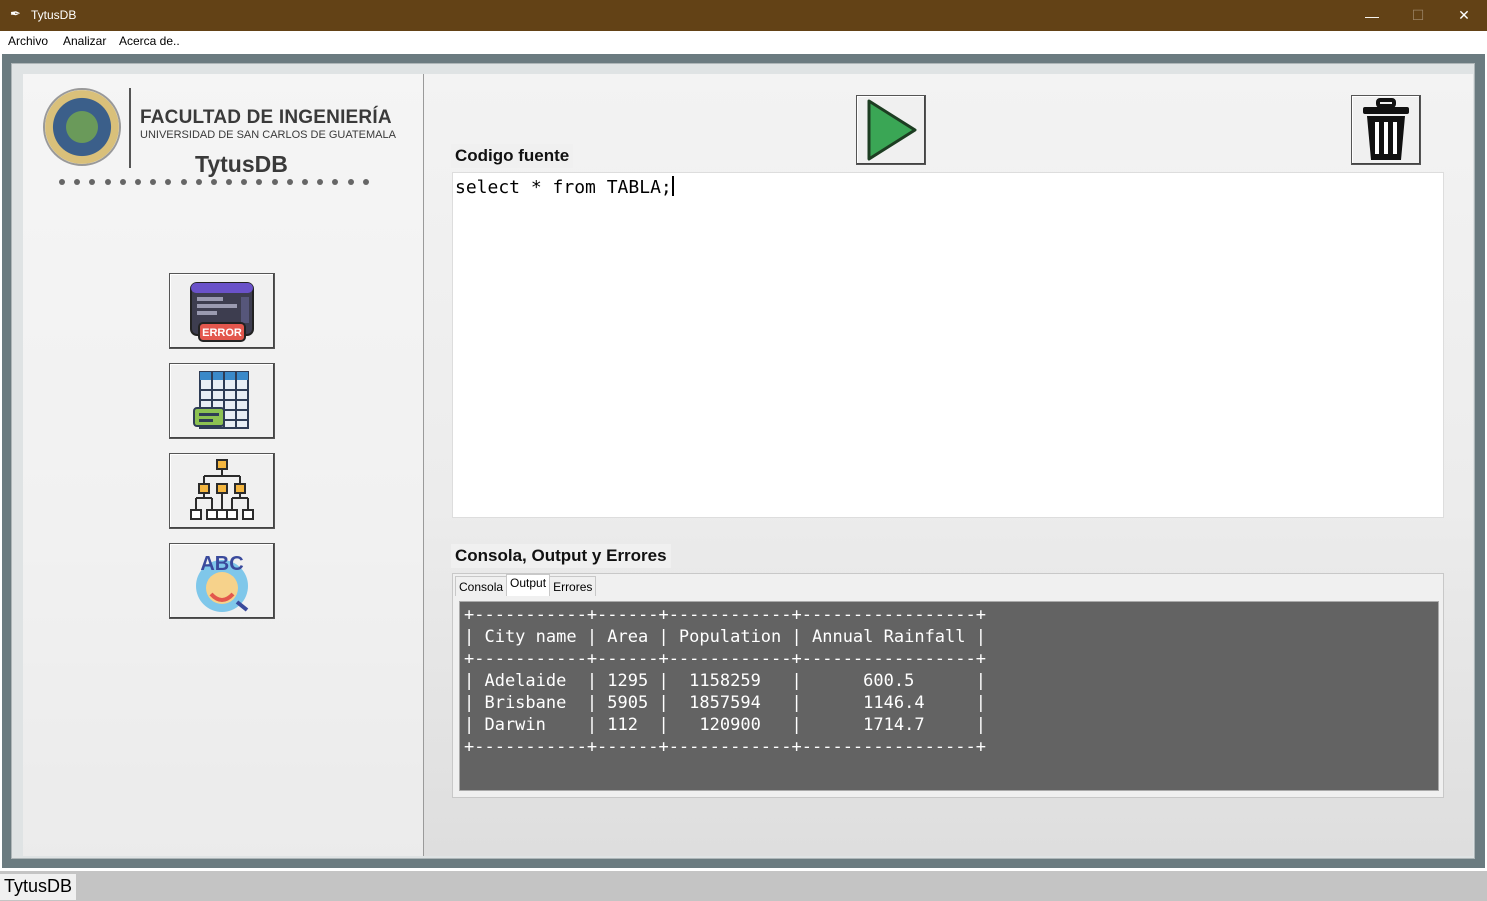  What do you see at coordinates (28, 41) in the screenshot?
I see `menu-archivo: Archivo` at bounding box center [28, 41].